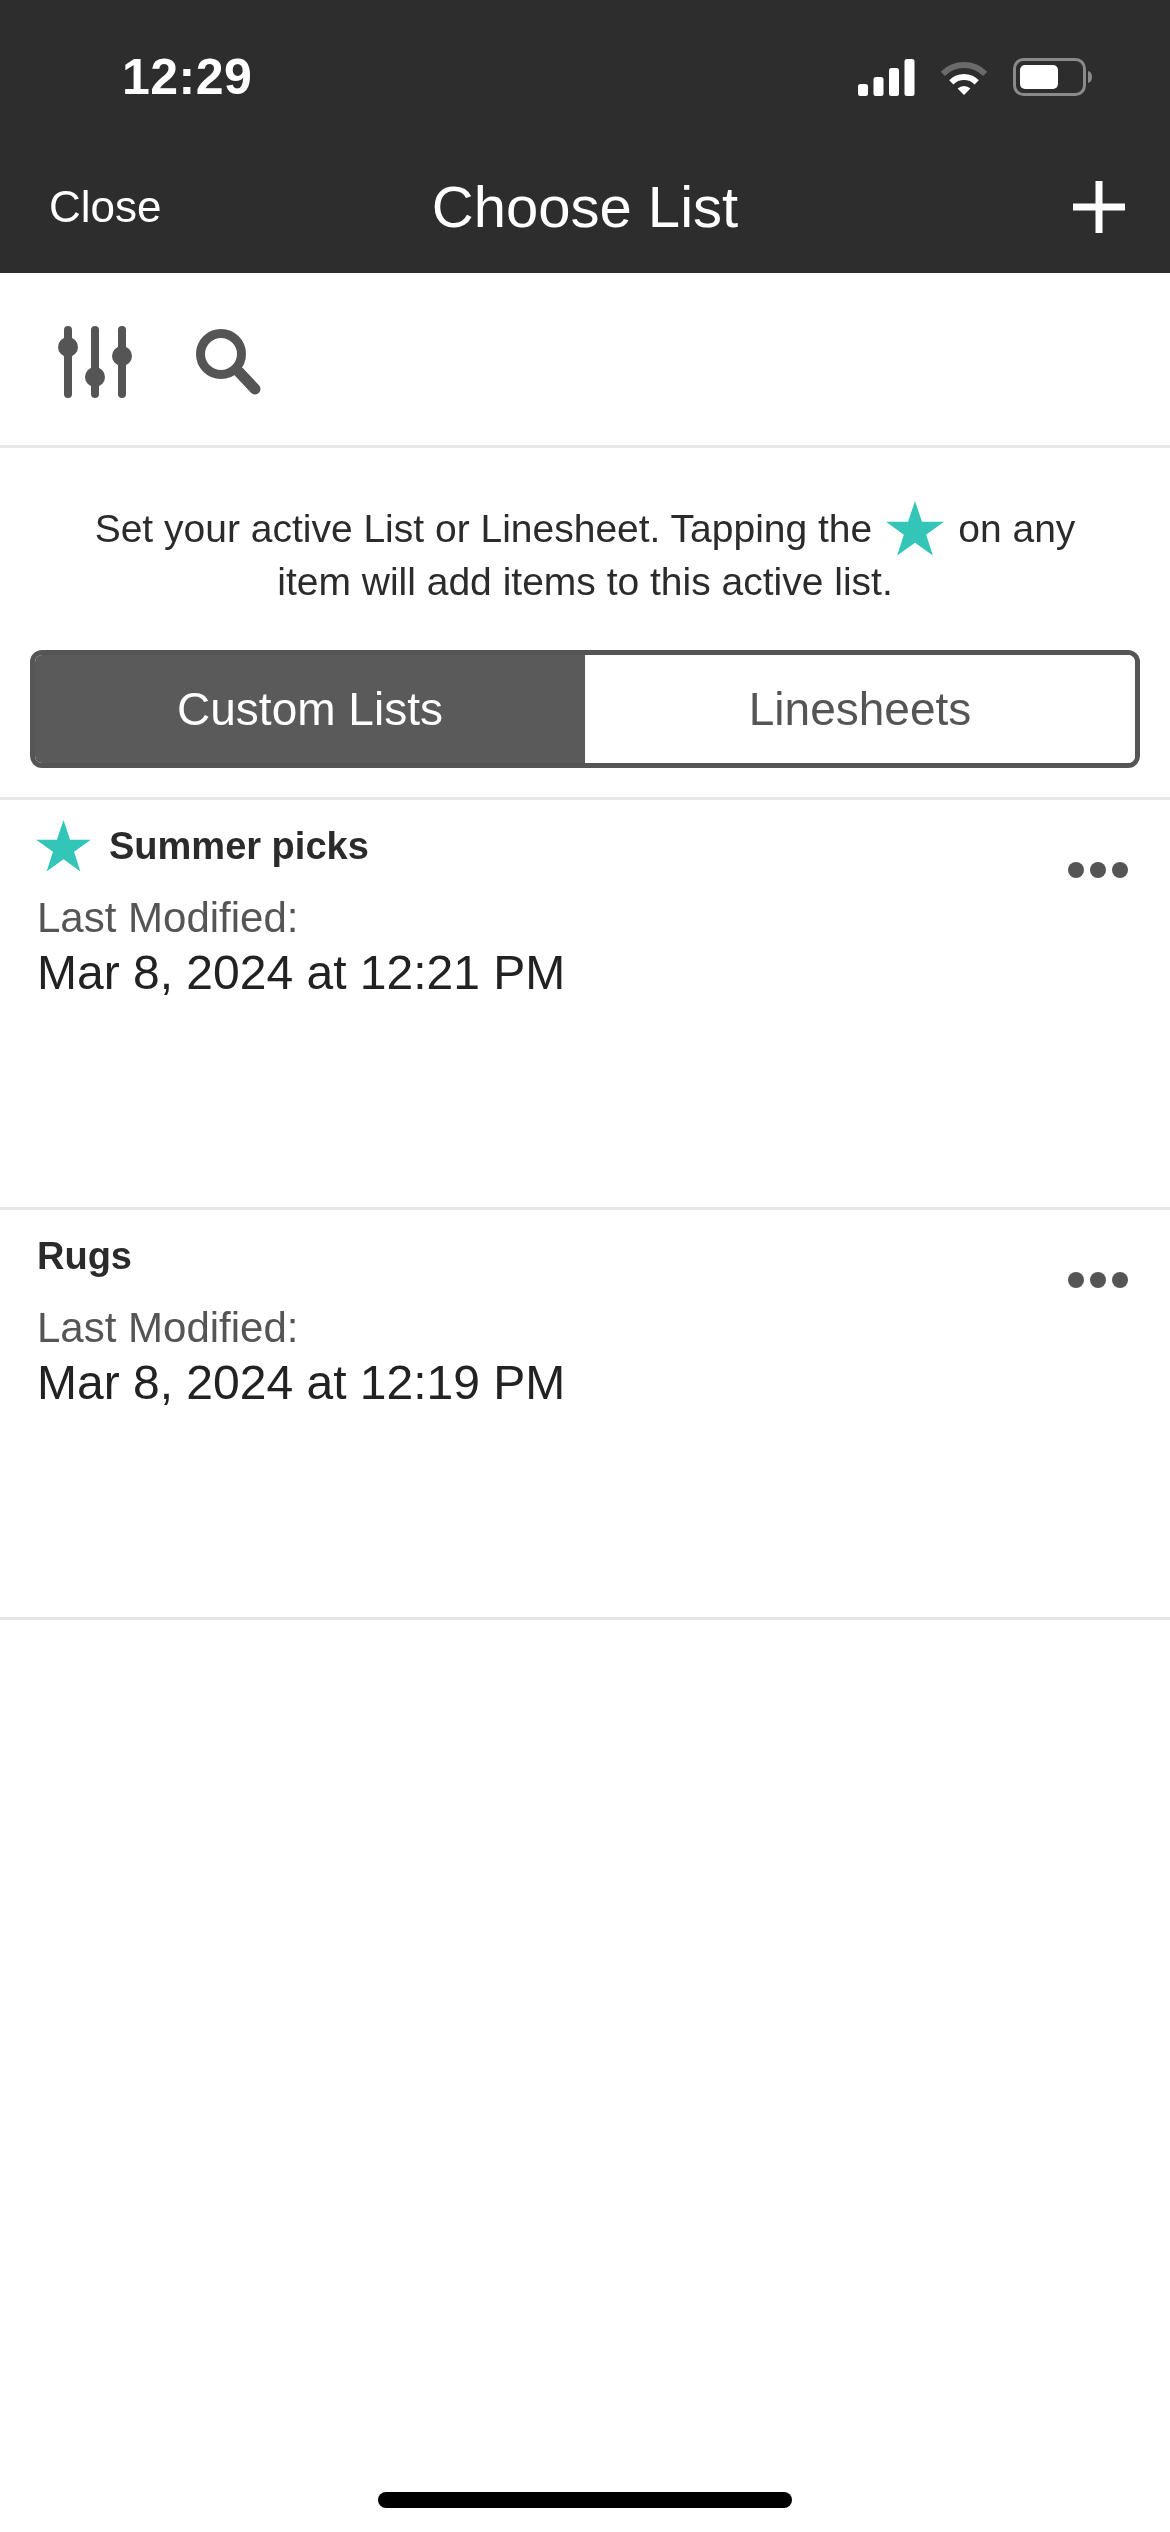 The height and width of the screenshot is (2532, 1170). I want to click on search-icon, so click(228, 362).